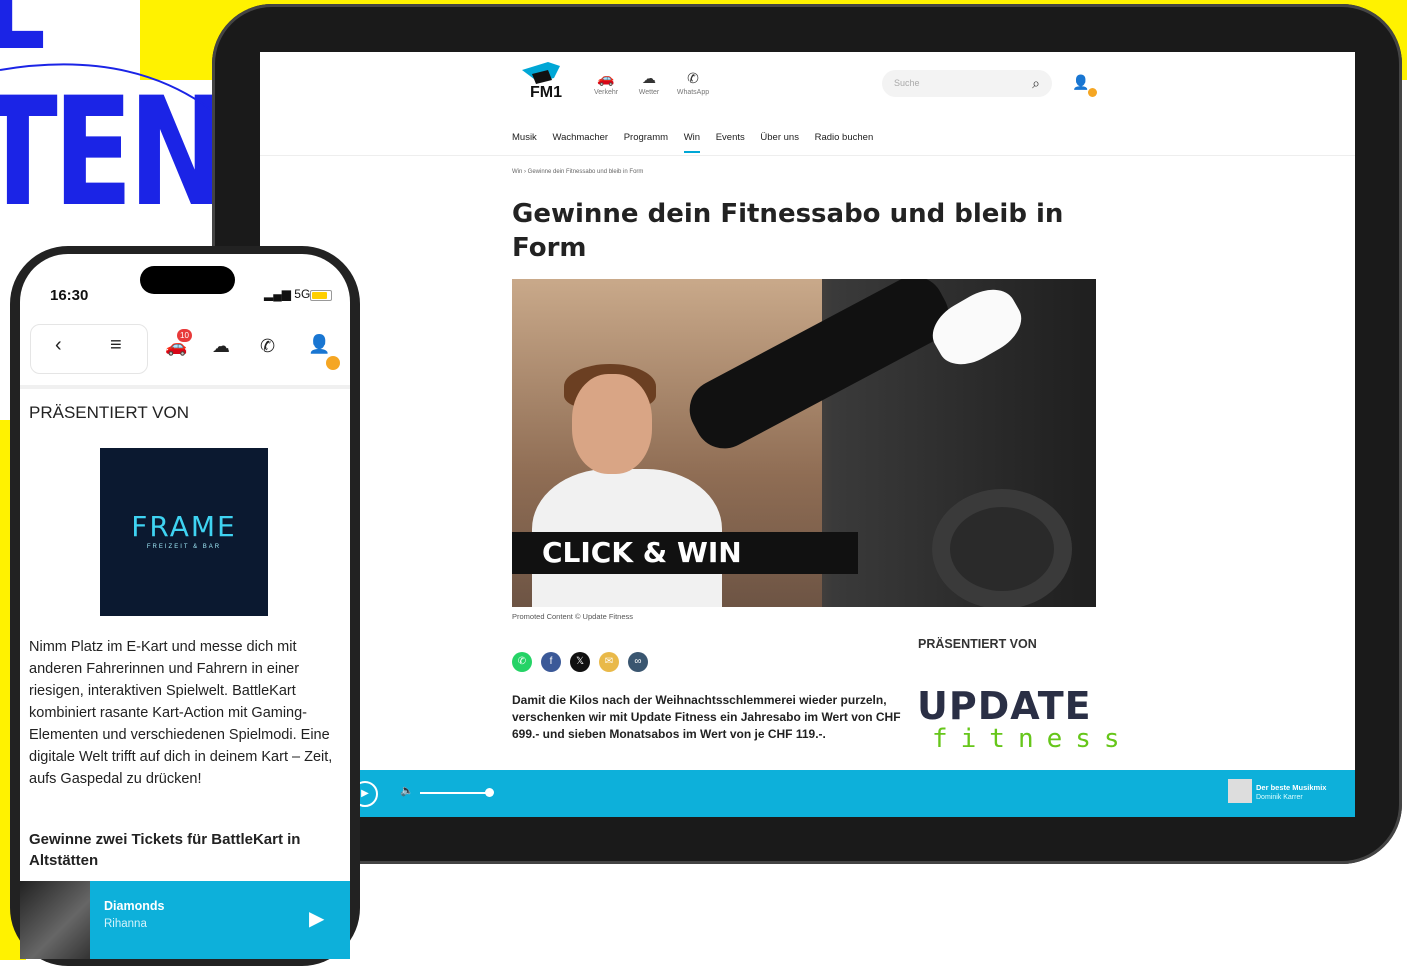  I want to click on song-artist: Rihanna, so click(125, 924).